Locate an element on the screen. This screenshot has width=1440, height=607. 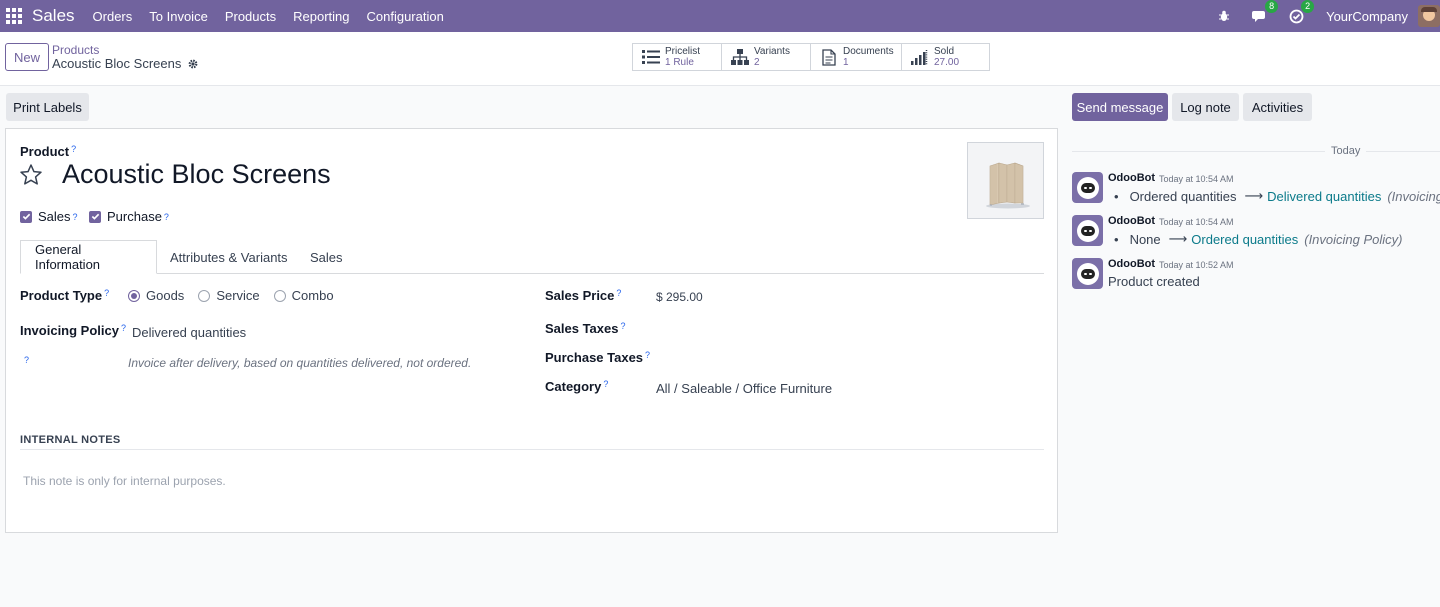
bug-icon is located at coordinates (1224, 16).